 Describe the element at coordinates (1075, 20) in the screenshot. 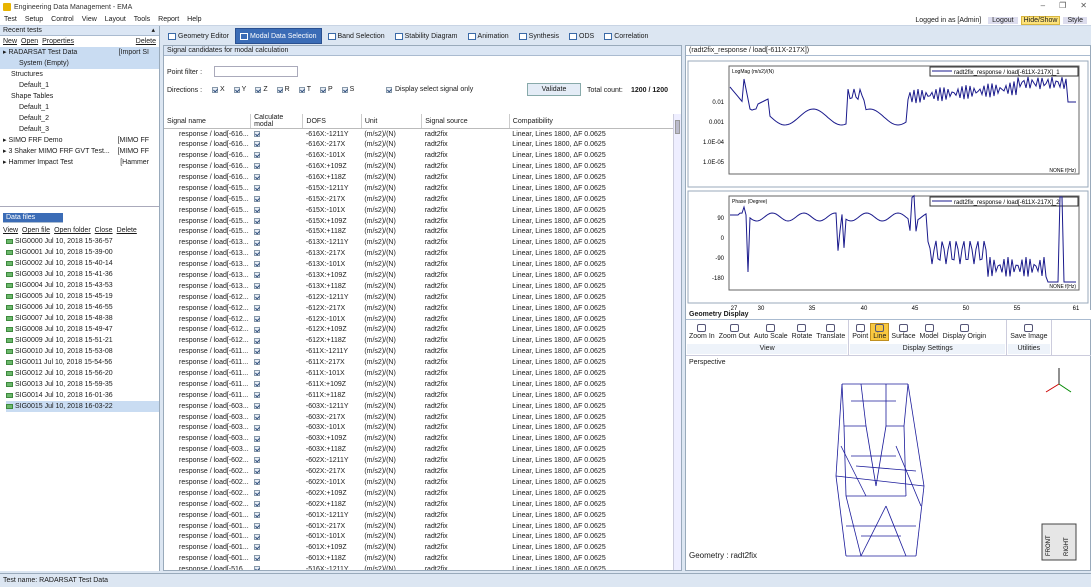

I see `style-button: Style` at that location.